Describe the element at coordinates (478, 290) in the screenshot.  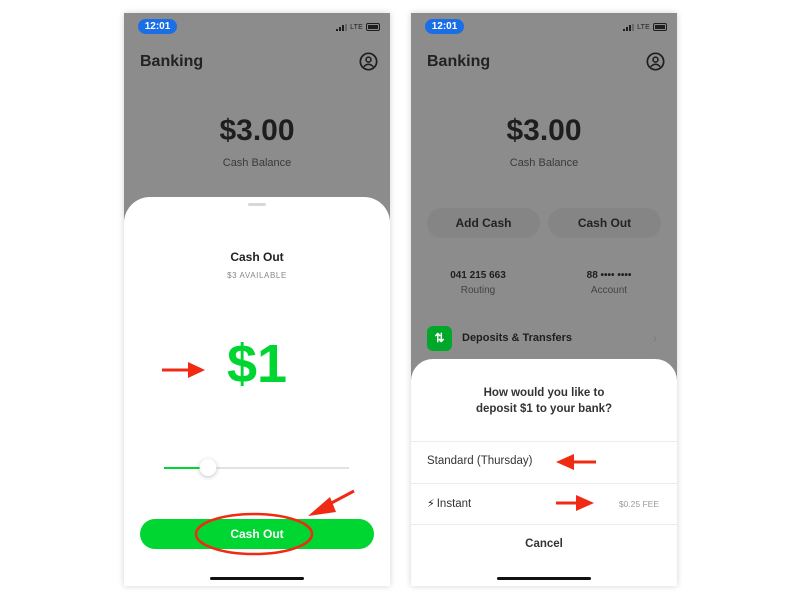
I see `routing-label: Routing` at that location.